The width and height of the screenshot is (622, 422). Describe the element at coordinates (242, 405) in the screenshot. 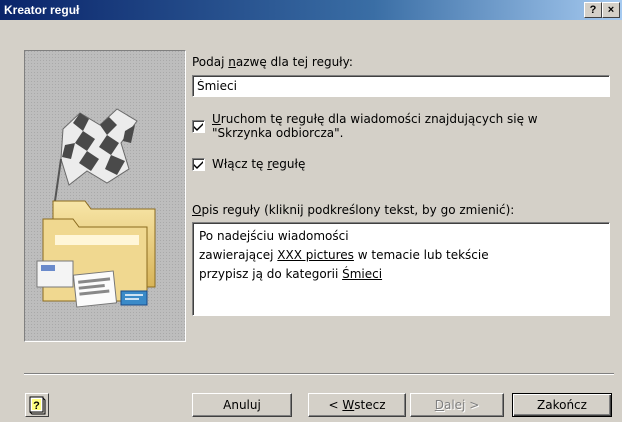

I see `cancel-button: Anuluj` at that location.